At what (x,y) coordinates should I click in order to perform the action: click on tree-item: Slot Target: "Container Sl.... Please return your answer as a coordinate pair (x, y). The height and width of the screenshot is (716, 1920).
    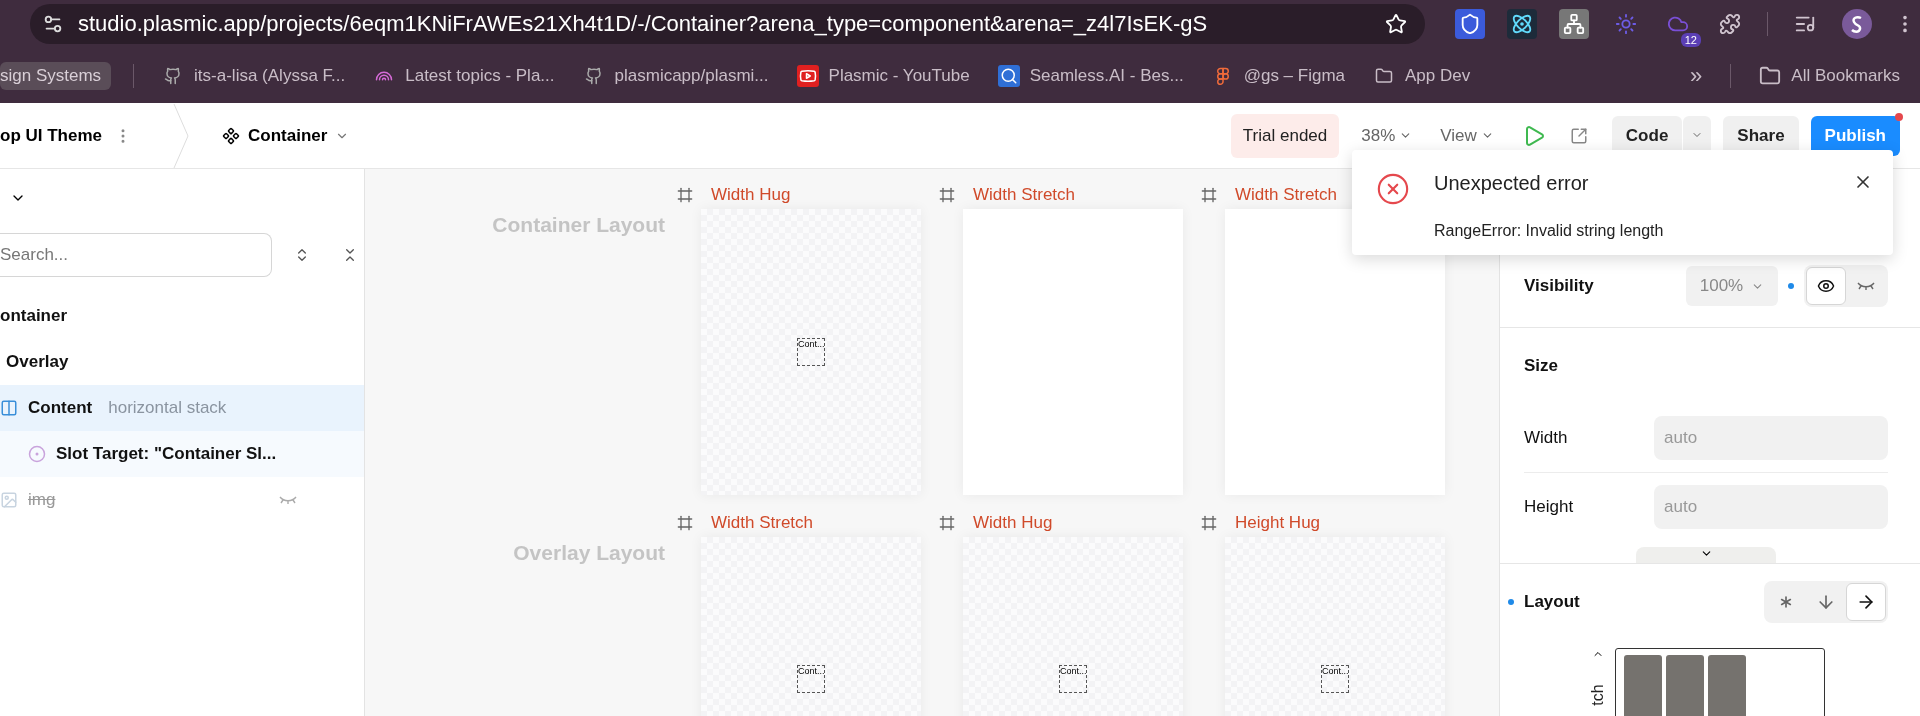
    Looking at the image, I should click on (182, 454).